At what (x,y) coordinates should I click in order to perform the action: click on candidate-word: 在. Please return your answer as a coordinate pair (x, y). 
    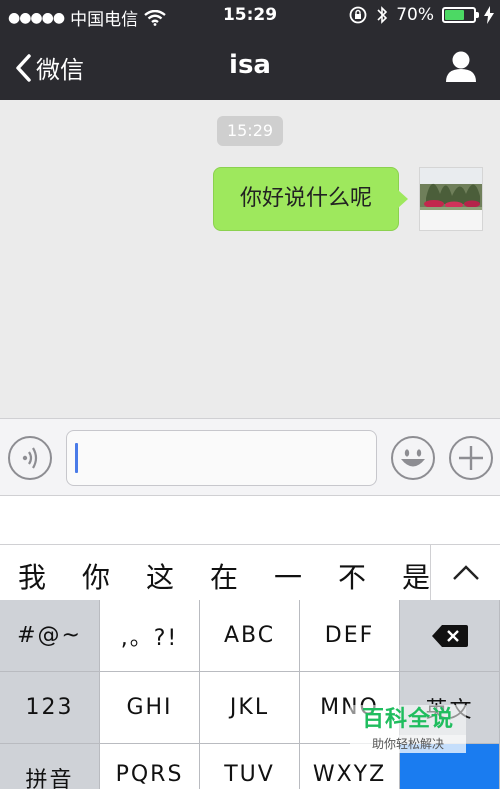
    Looking at the image, I should click on (224, 576).